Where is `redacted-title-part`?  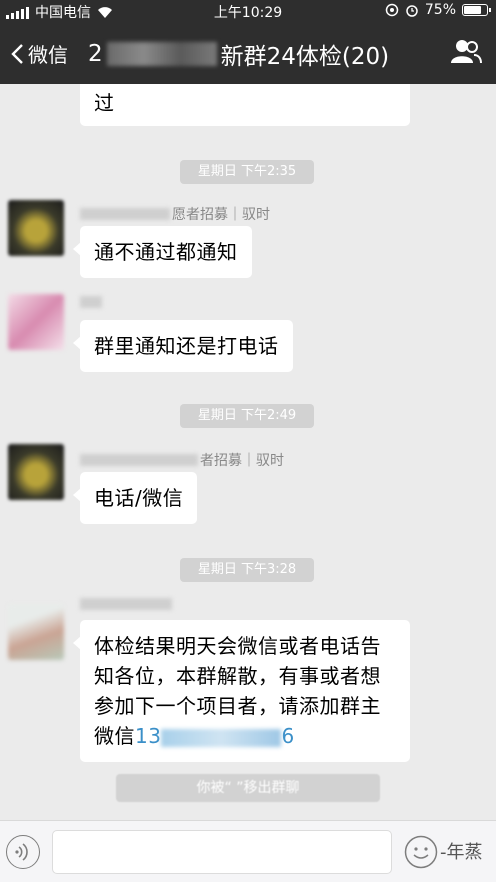 redacted-title-part is located at coordinates (161, 54).